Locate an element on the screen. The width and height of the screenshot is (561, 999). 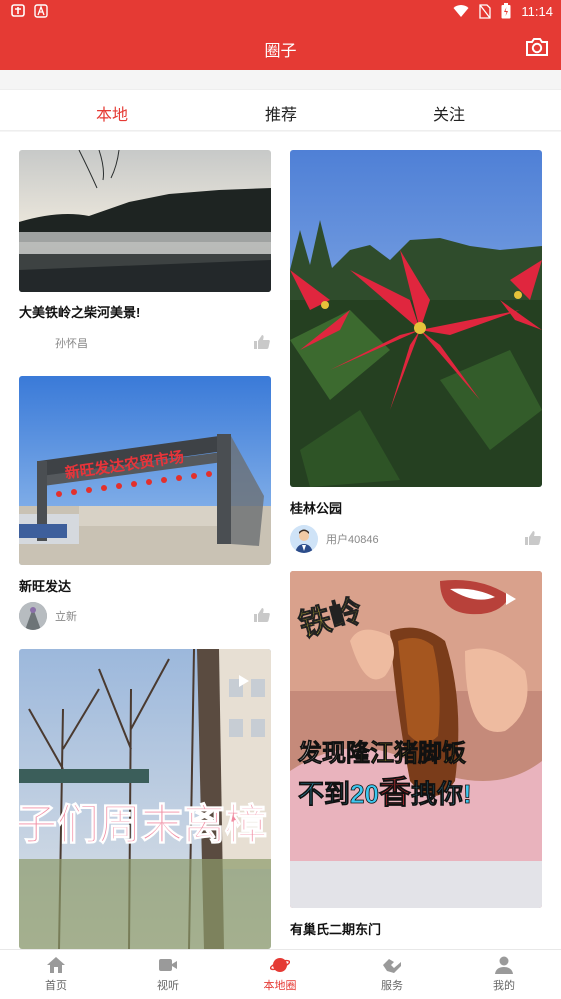
tab-local: 本地 is located at coordinates (112, 113).